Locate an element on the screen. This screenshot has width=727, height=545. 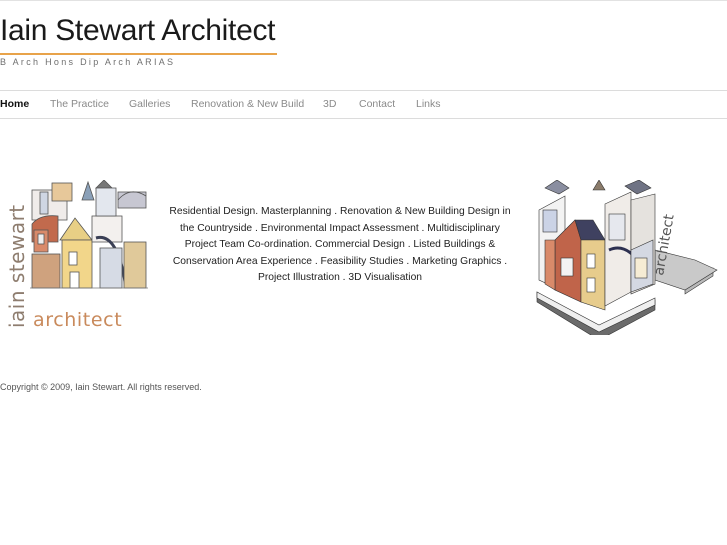
logo-word-bottom: architect is located at coordinates (77, 319).